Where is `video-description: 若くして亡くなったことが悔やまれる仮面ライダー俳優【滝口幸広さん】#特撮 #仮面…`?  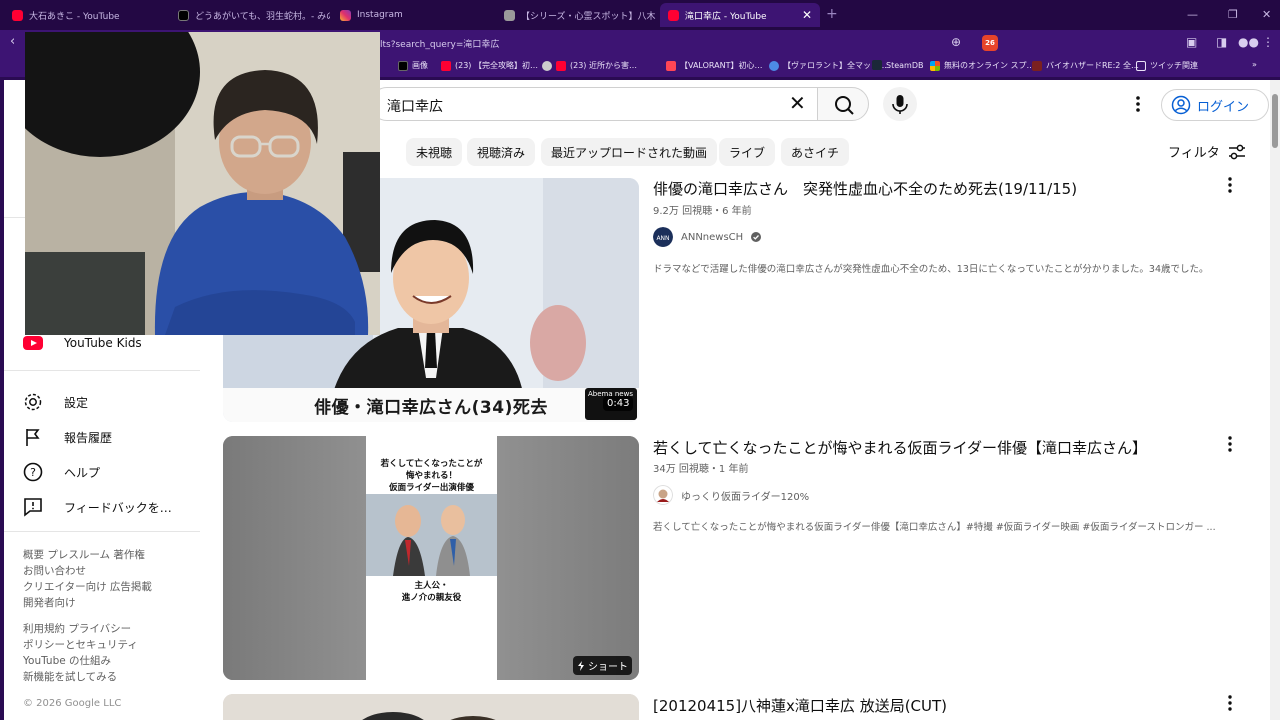
video-description: 若くして亡くなったことが悔やまれる仮面ライダー俳優【滝口幸広さん】#特撮 #仮面… is located at coordinates (934, 527).